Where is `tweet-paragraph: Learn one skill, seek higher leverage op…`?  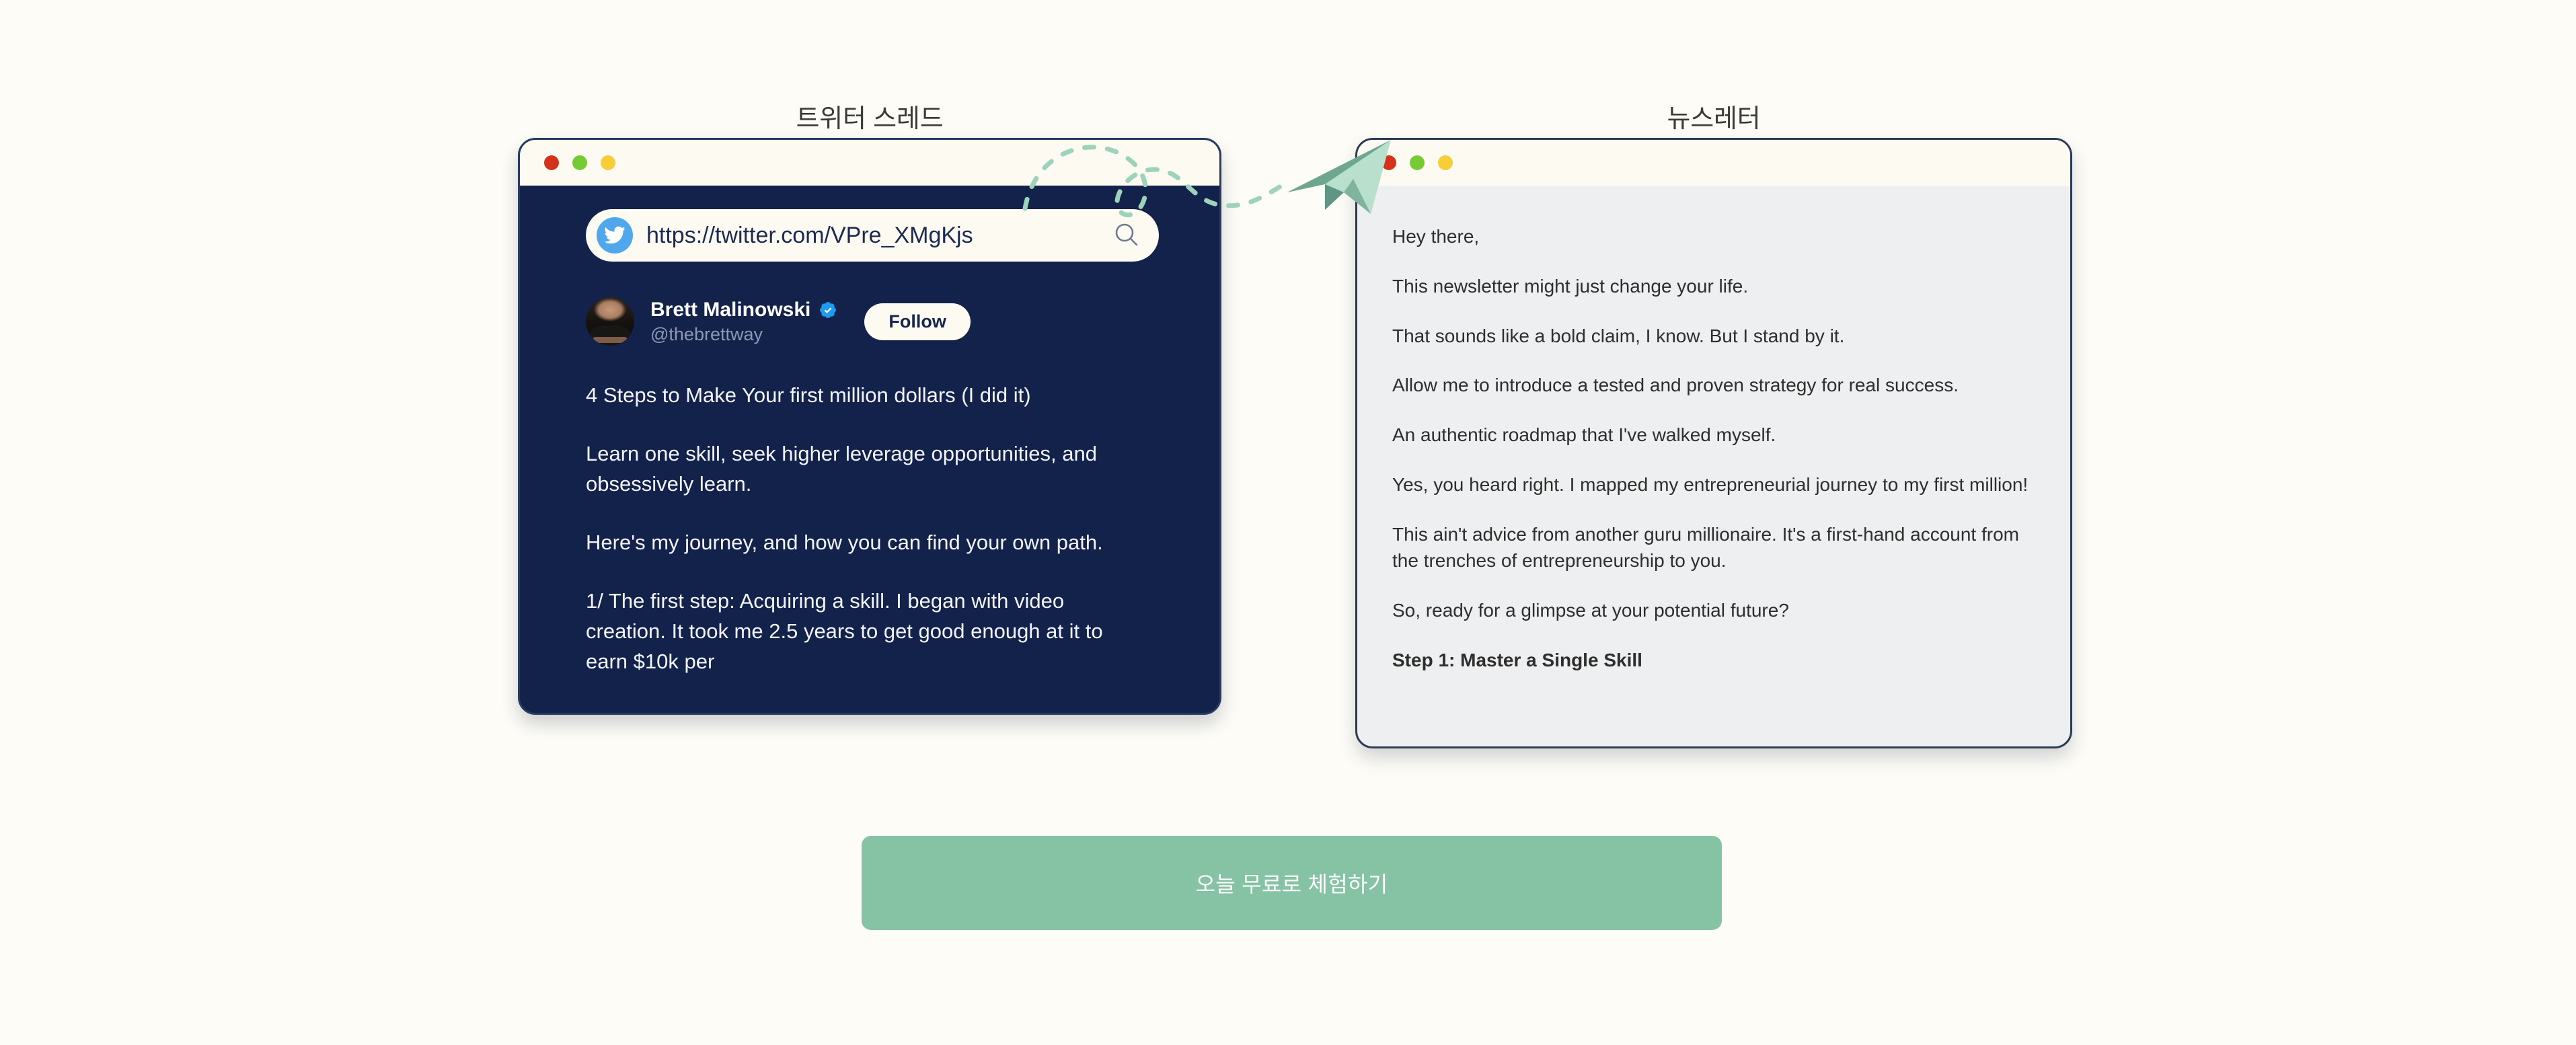
tweet-paragraph: Learn one skill, seek higher leverage op… is located at coordinates (841, 468).